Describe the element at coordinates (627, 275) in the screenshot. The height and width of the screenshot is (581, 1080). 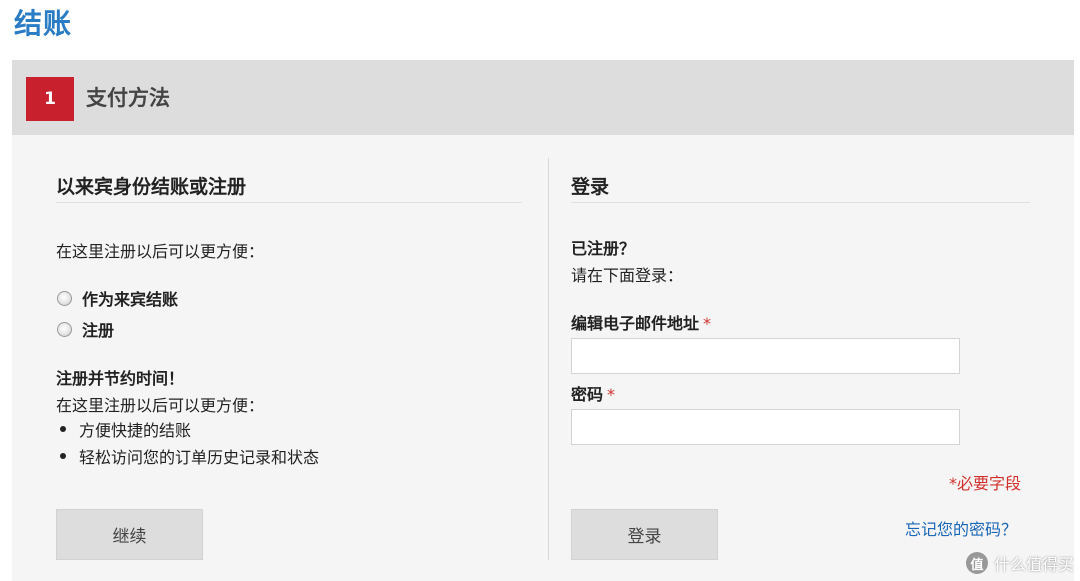
I see `registered-text: 请在下面登录：` at that location.